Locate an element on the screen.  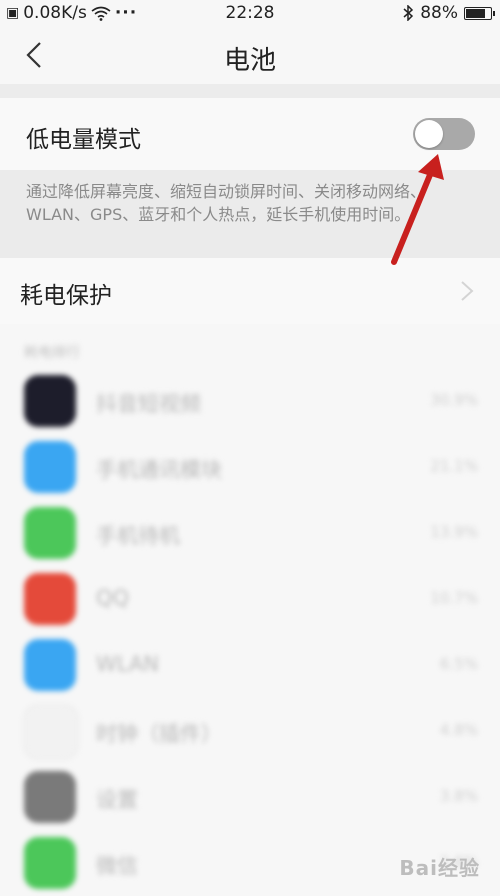
status-right: 88% is located at coordinates (449, 13).